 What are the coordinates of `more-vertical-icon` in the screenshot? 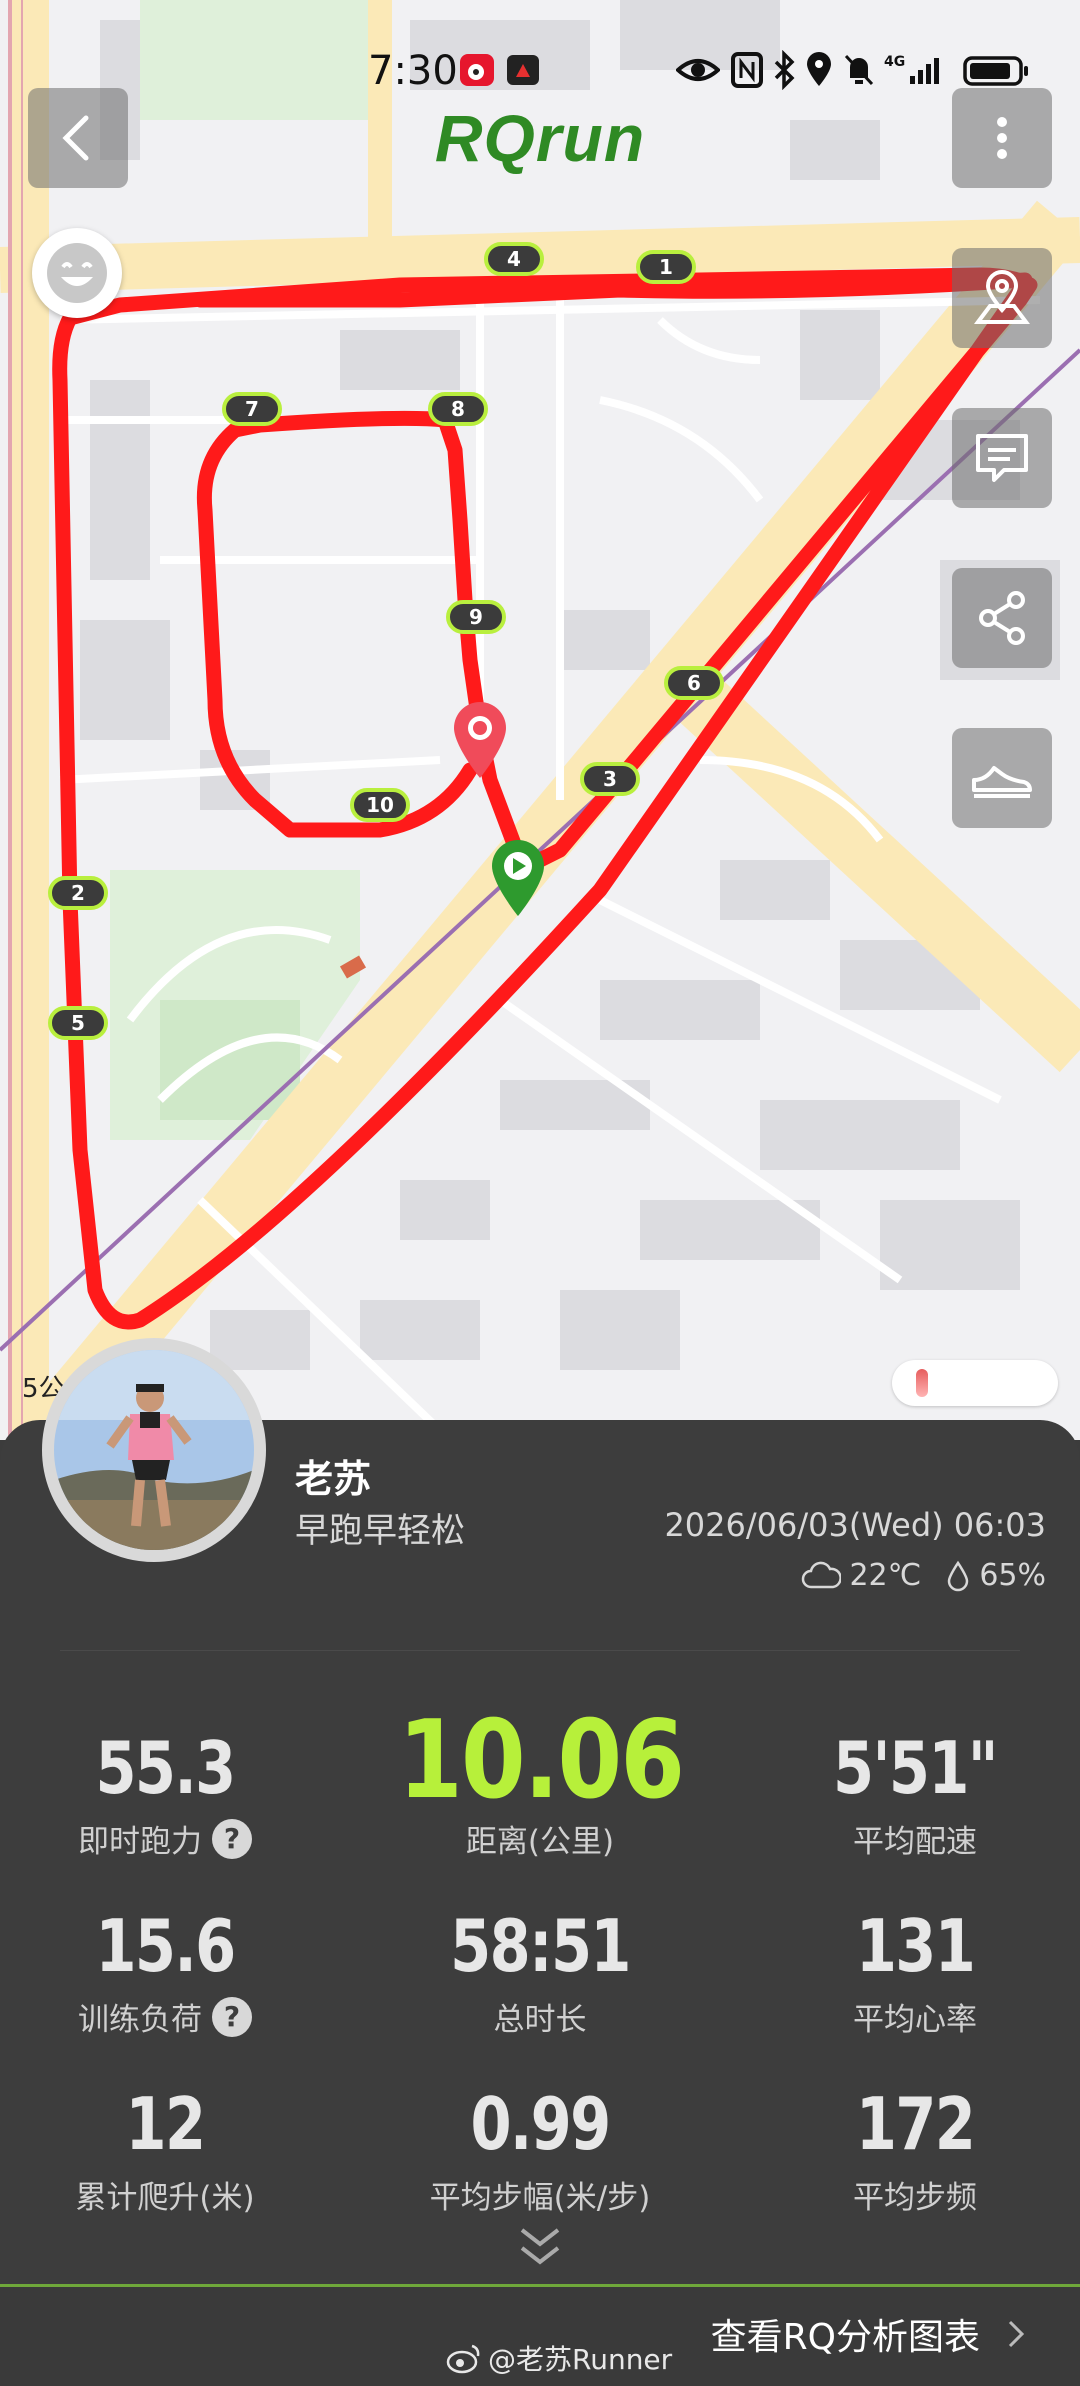 It's located at (1002, 138).